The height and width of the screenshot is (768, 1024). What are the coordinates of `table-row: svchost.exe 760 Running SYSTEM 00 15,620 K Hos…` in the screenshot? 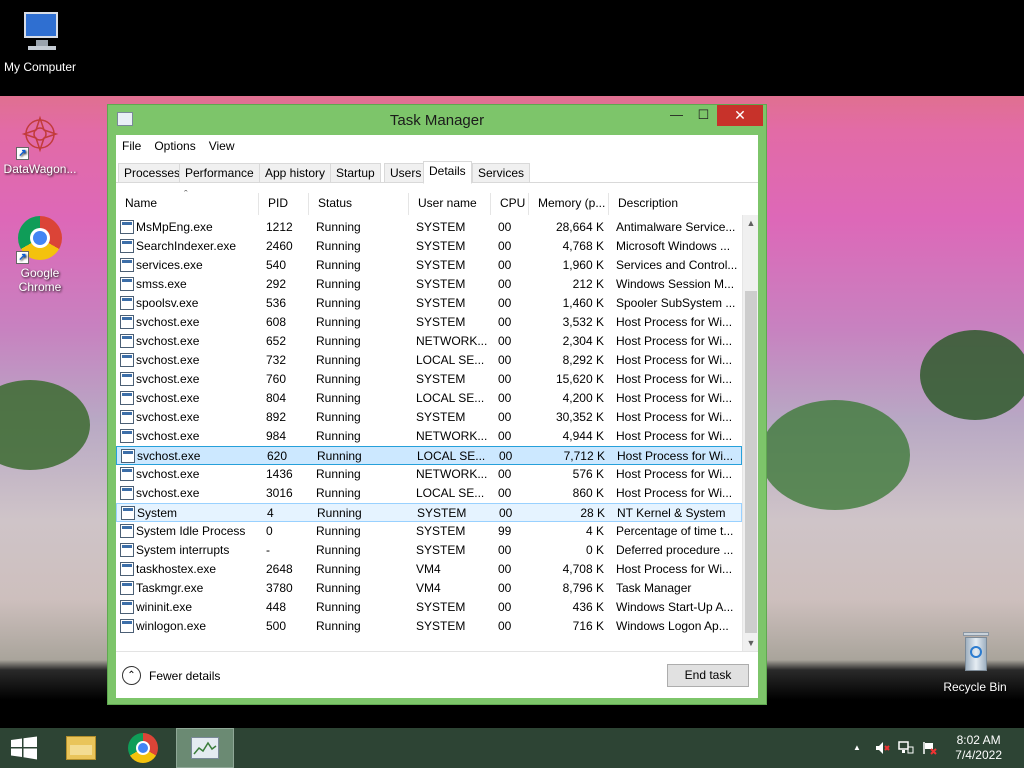 It's located at (429, 379).